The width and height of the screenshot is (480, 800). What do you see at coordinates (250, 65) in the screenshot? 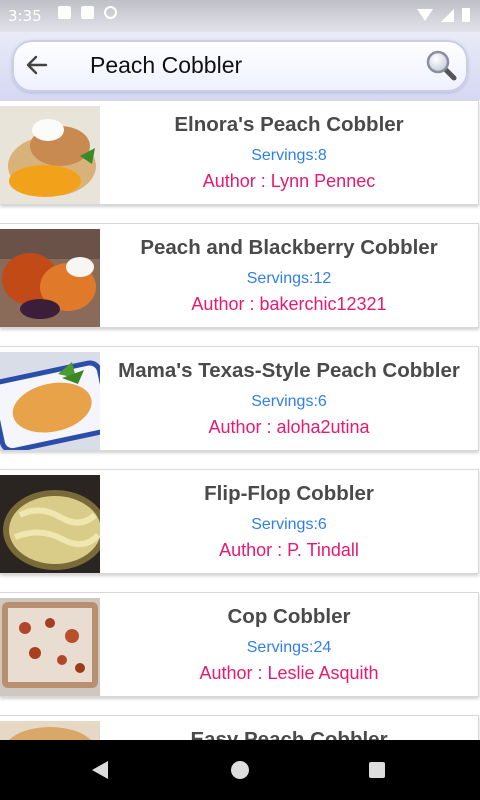
I see `search-input` at bounding box center [250, 65].